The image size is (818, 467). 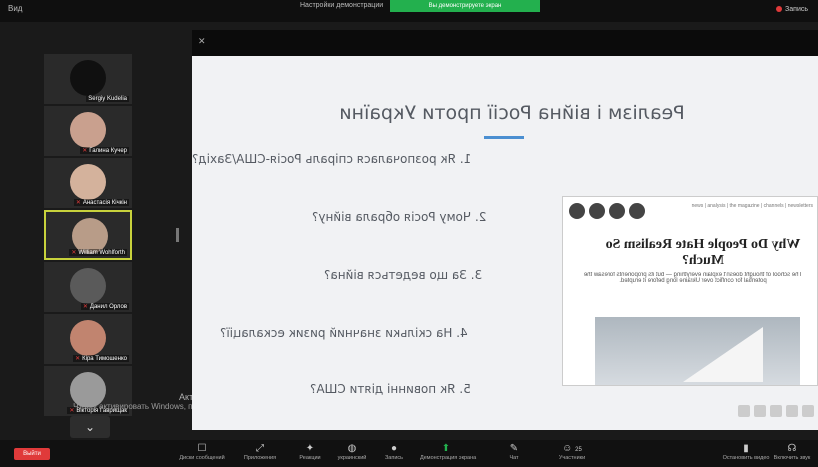 I want to click on participant-tile: ✕ Галина Кучер, so click(x=88, y=131).